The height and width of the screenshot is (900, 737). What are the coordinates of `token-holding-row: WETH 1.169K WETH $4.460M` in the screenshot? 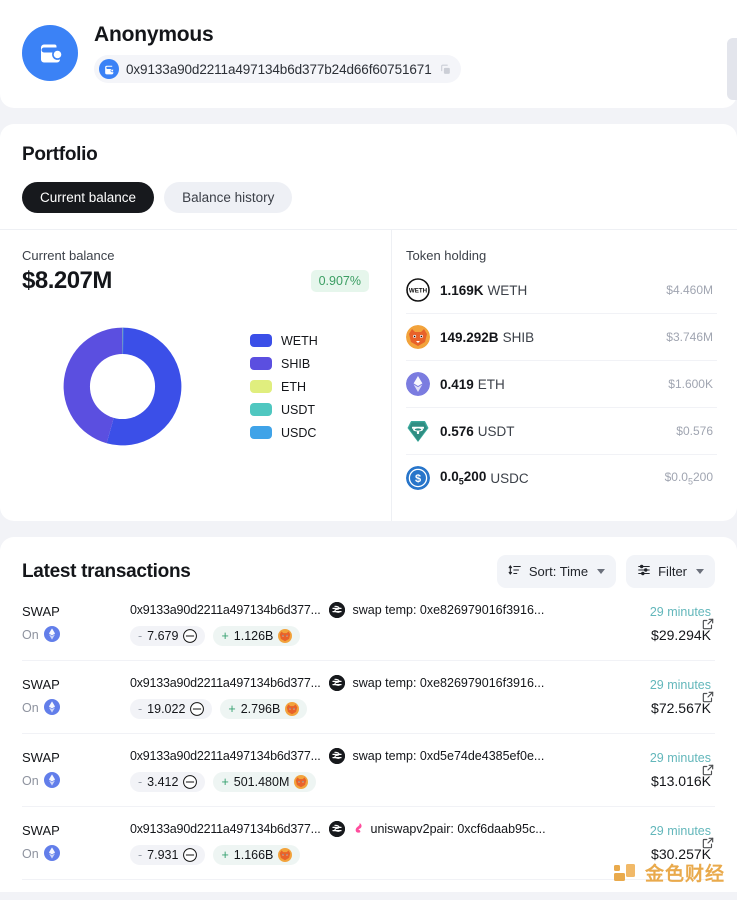 It's located at (561, 290).